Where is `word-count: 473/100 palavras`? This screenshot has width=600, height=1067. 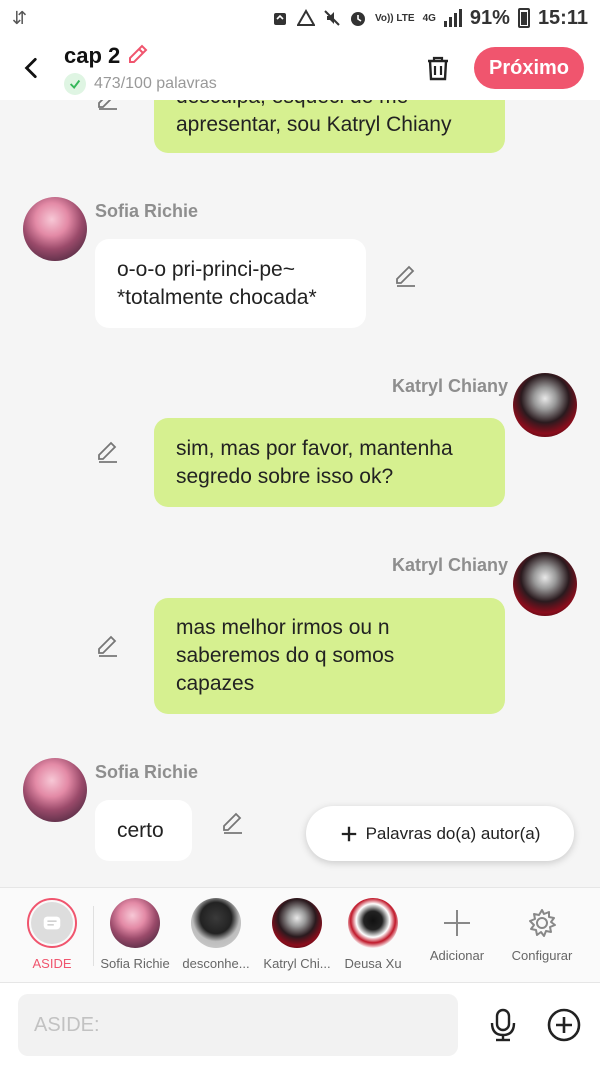 word-count: 473/100 palavras is located at coordinates (155, 83).